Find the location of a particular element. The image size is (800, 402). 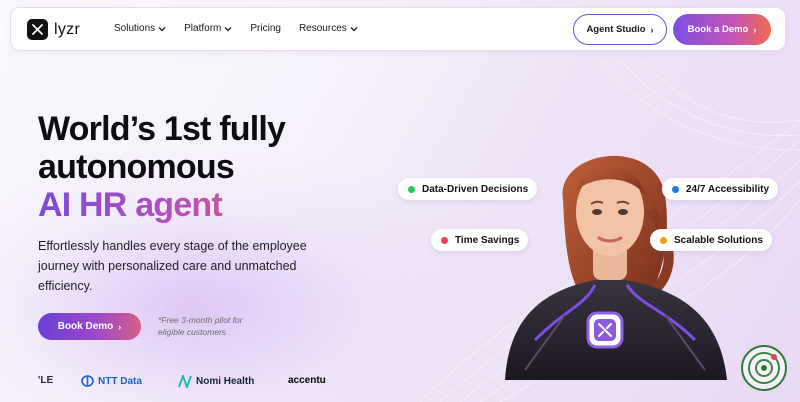

book-a-demo-button: Book a Demo › is located at coordinates (722, 29).